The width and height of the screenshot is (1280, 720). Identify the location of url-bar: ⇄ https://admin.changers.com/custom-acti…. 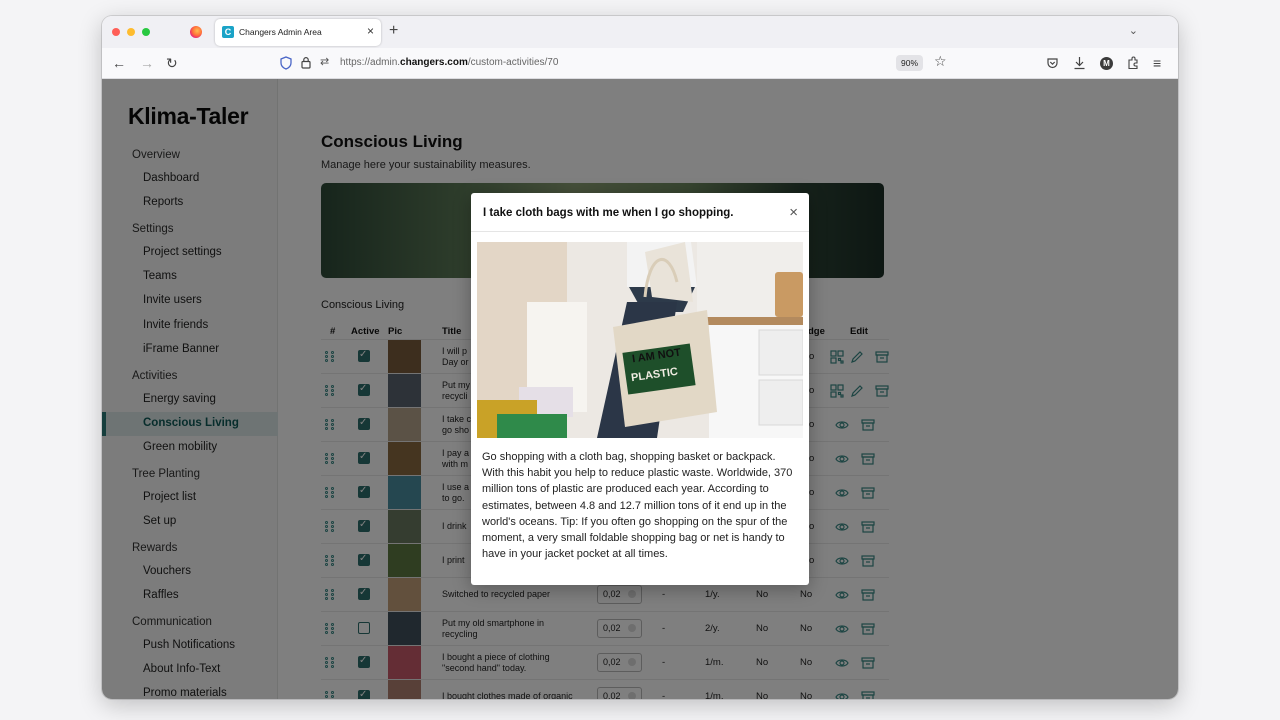
(612, 63).